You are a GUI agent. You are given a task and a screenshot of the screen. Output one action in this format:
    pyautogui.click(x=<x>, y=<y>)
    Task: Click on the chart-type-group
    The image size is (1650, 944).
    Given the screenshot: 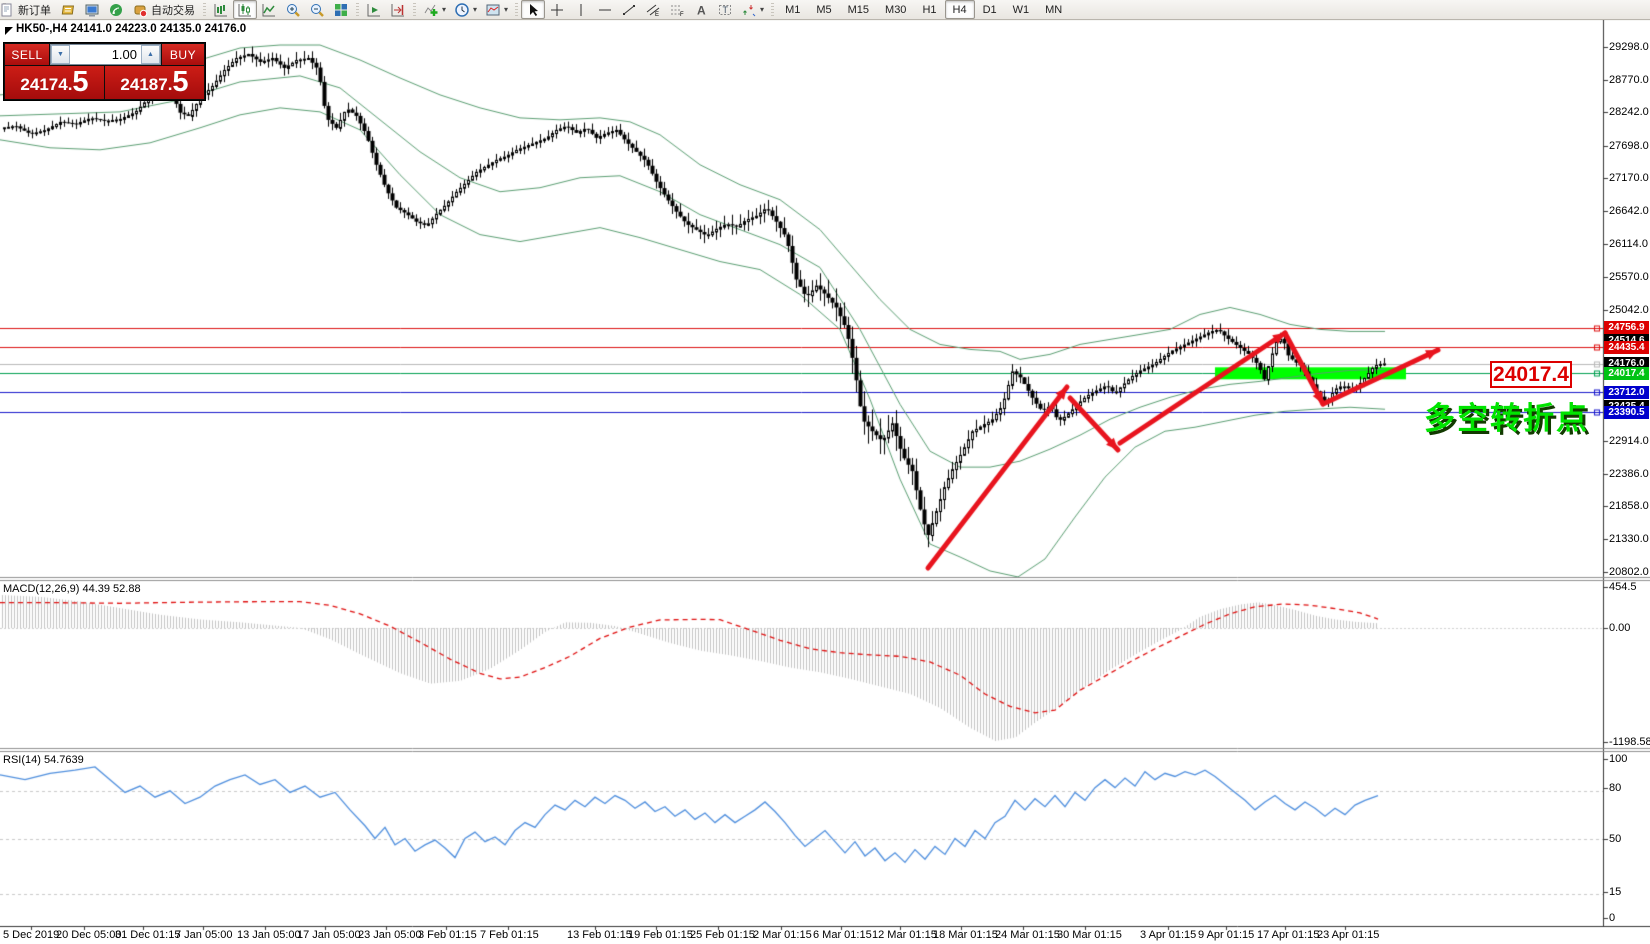 What is the action you would take?
    pyautogui.click(x=281, y=9)
    